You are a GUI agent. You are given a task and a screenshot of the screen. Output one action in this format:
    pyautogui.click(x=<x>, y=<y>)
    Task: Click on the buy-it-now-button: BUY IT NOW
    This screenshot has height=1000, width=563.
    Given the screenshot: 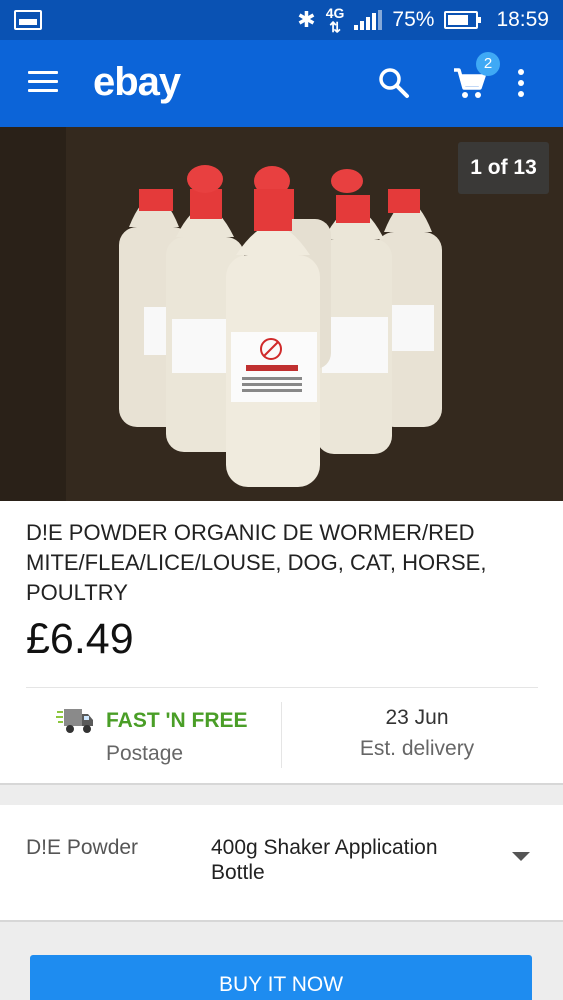 What is the action you would take?
    pyautogui.click(x=281, y=977)
    